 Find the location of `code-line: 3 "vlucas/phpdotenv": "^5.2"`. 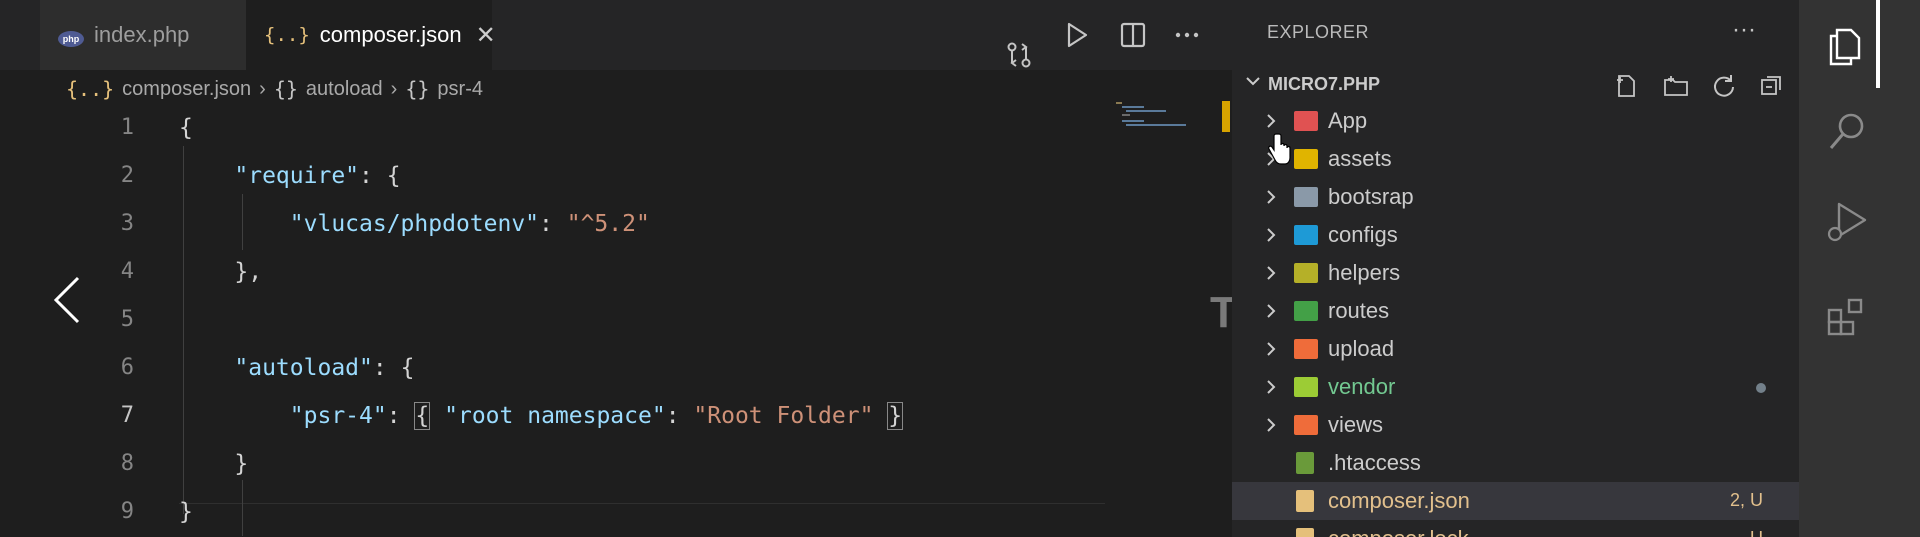

code-line: 3 "vlucas/phpdotenv": "^5.2" is located at coordinates (555, 224).